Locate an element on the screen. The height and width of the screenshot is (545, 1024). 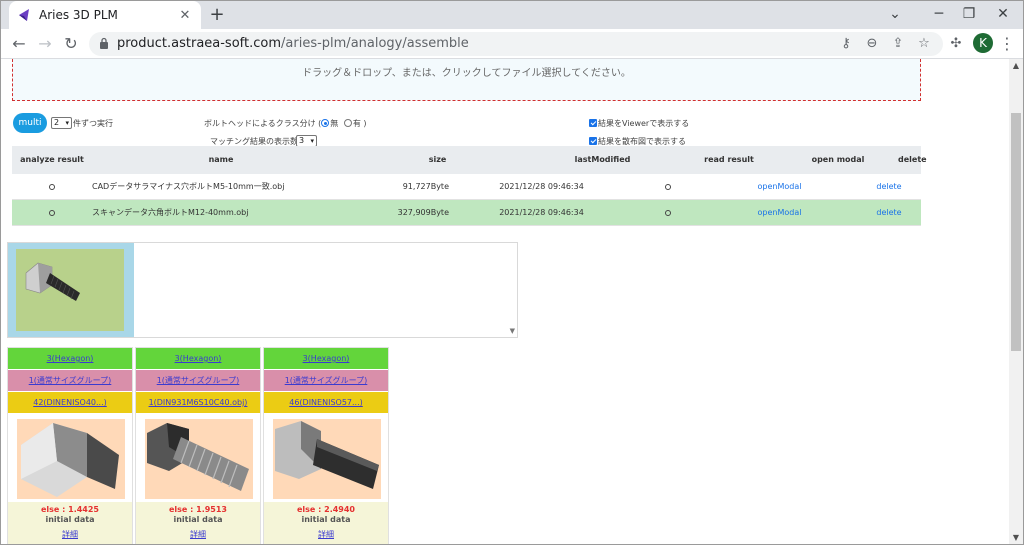
file-link: 1(DIN931M6S10C40.obj) is located at coordinates (198, 402).